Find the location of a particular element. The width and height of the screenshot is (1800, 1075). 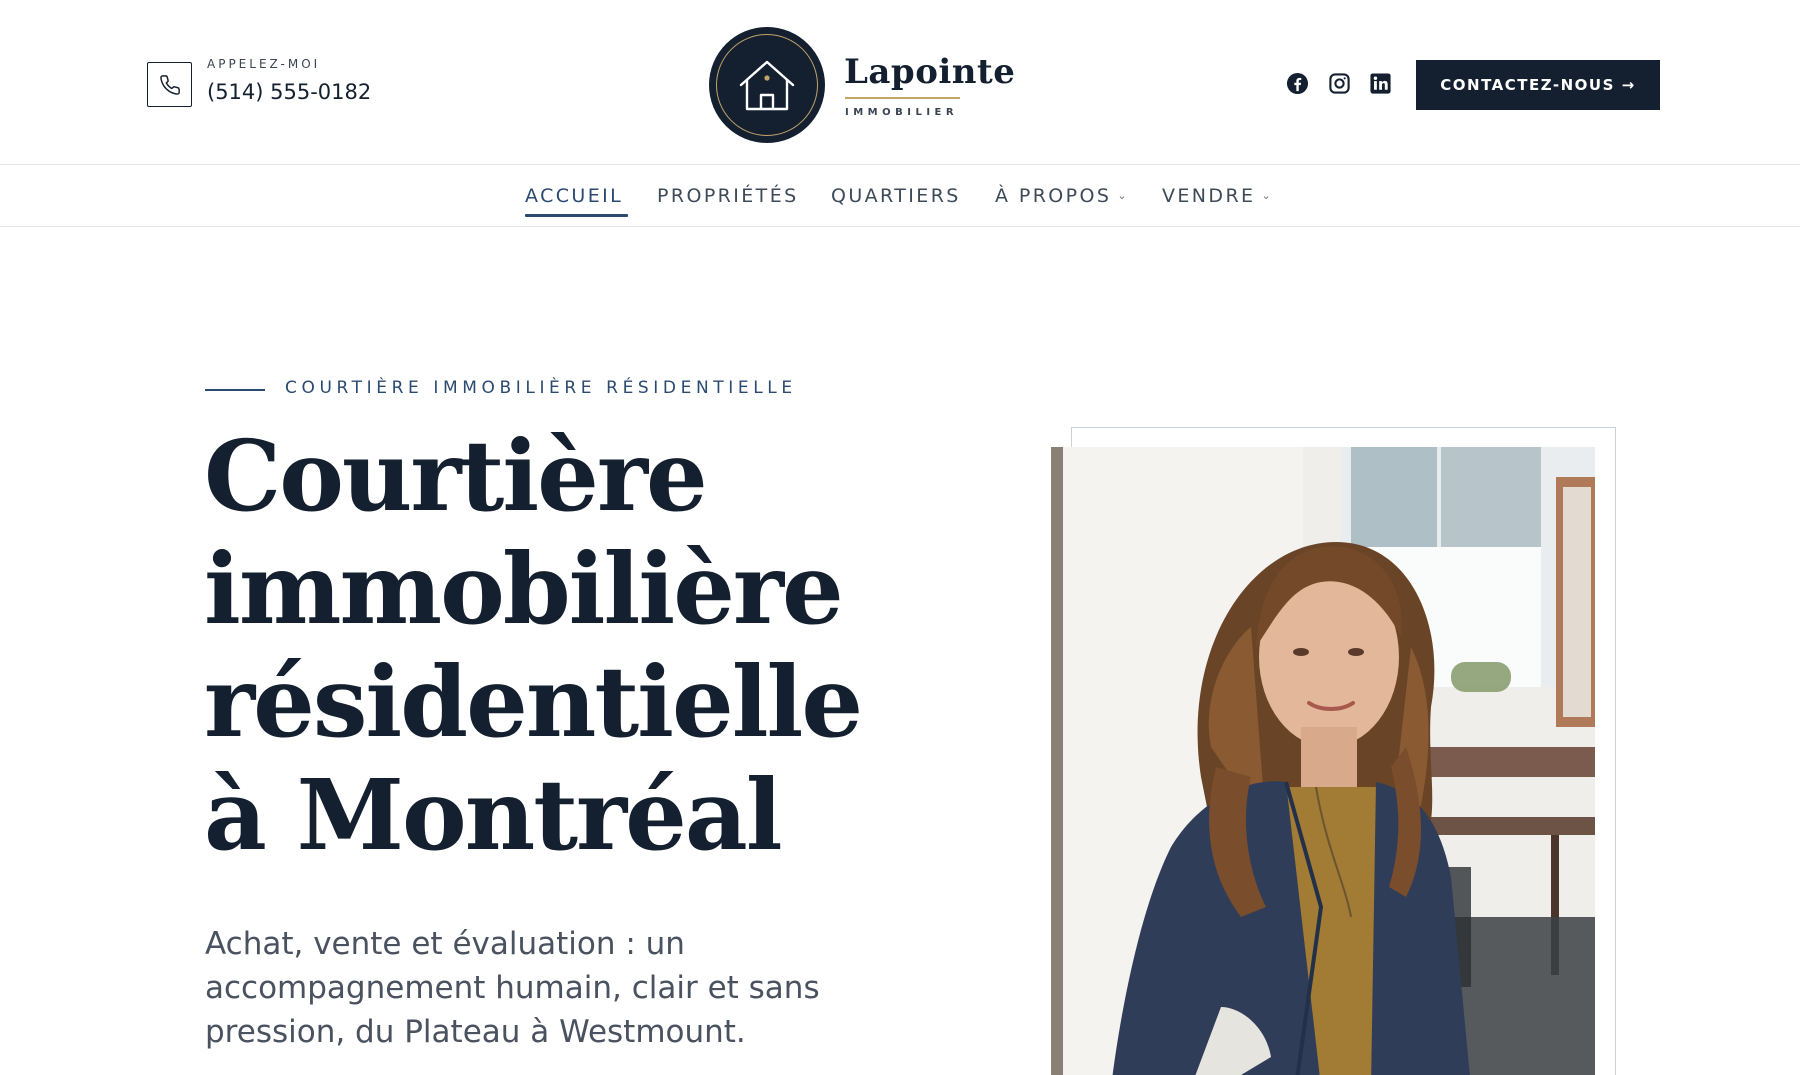

nav-item-vendre: VENDRE ⌄ is located at coordinates (1217, 196).